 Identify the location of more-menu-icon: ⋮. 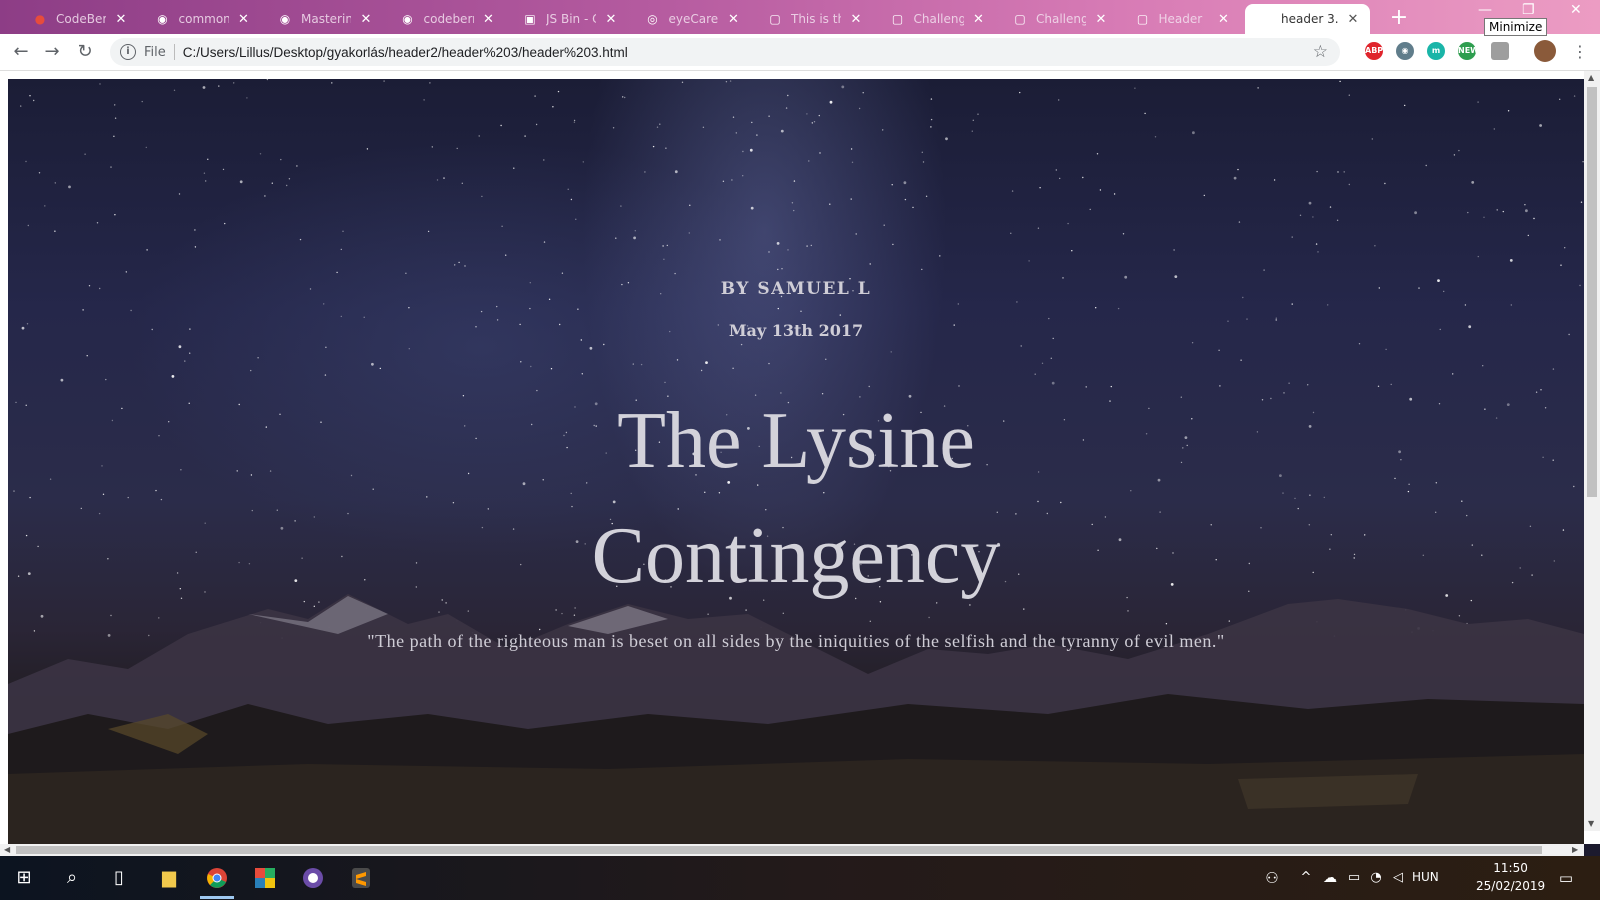
(1580, 52).